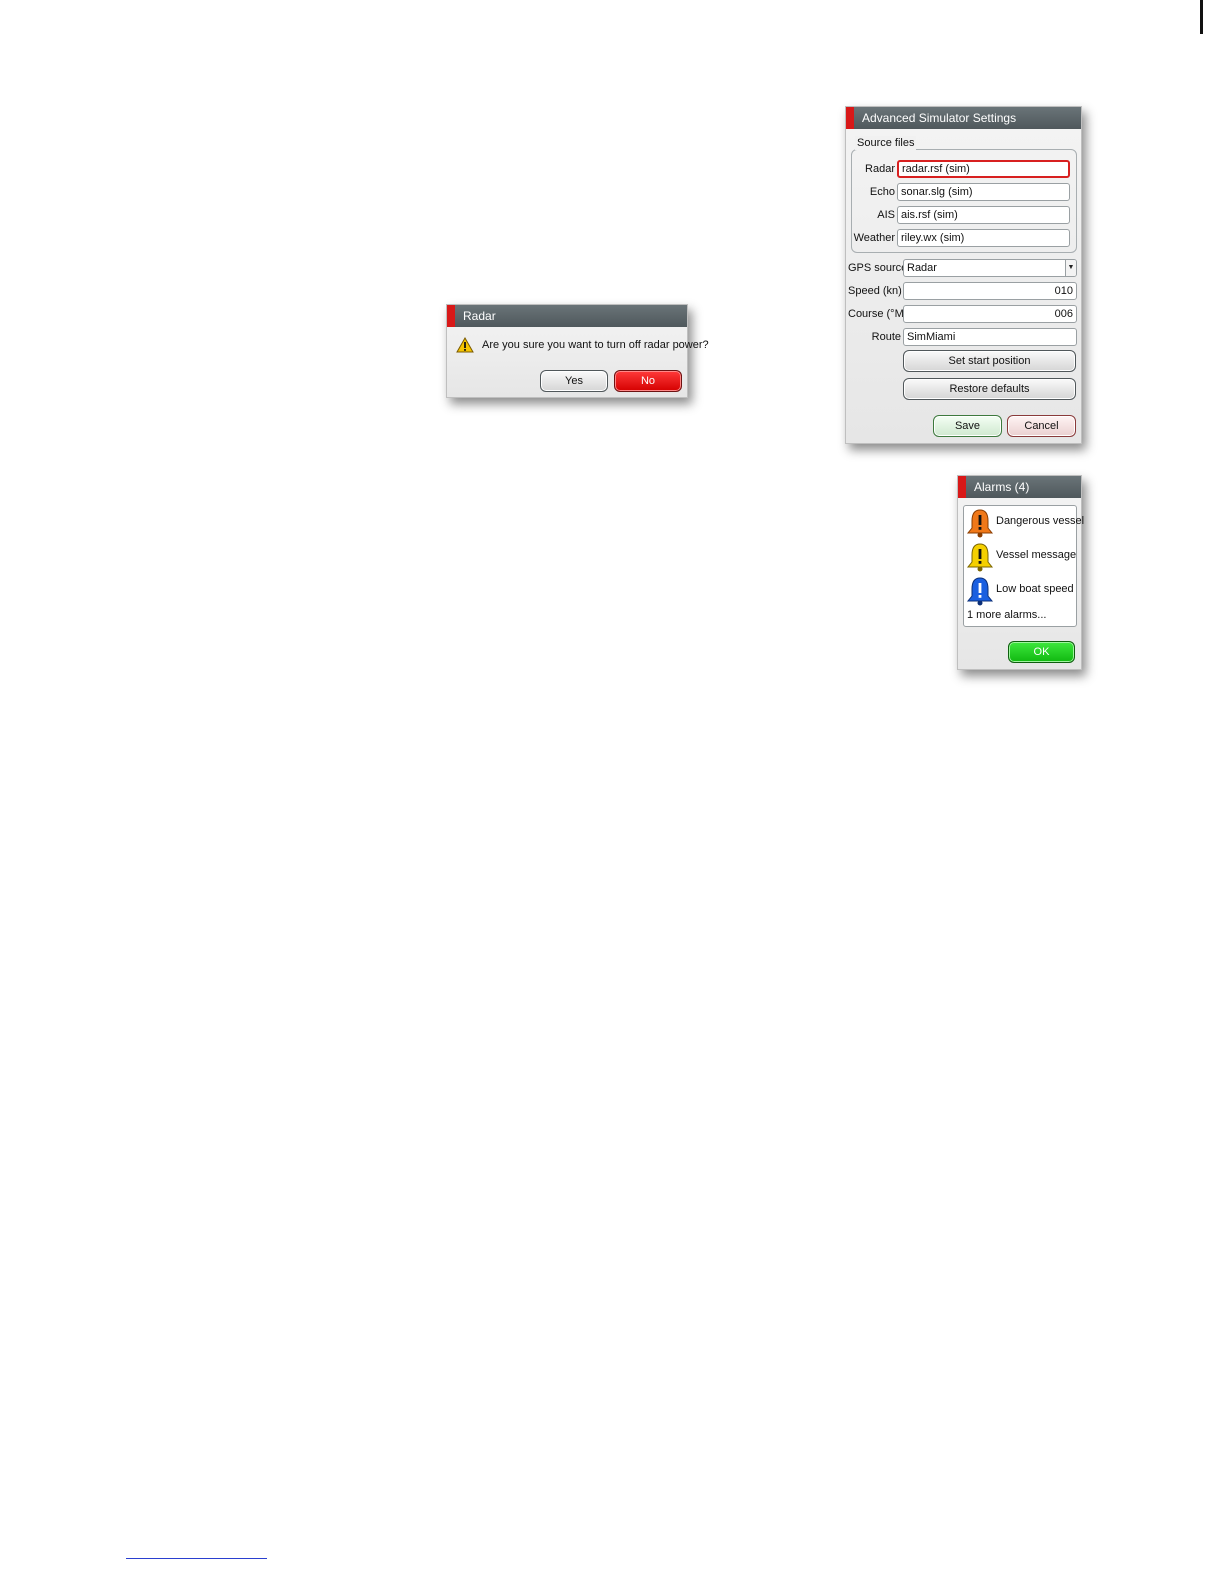 The image size is (1224, 1584). I want to click on alarm-item: Vessel message, so click(1021, 557).